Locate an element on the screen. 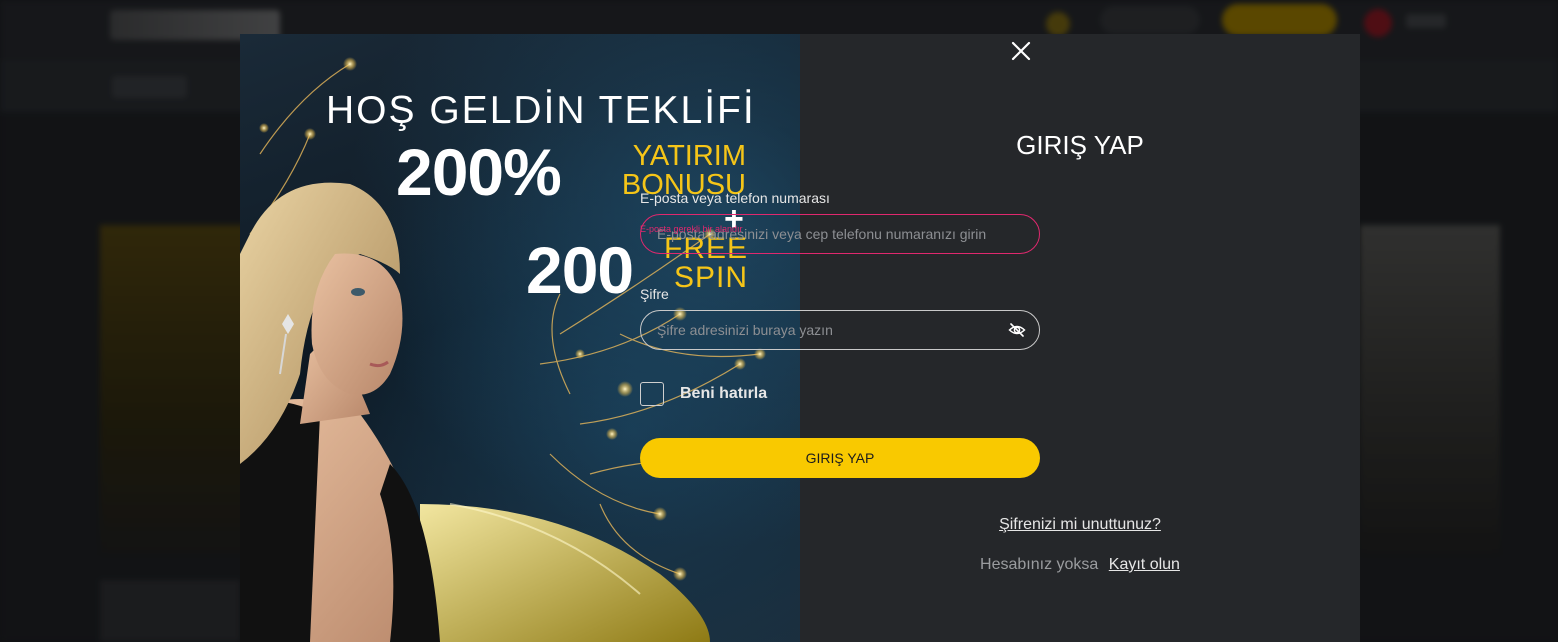 The image size is (1558, 642). register-row: Hesabınız yoksa Kayıt olun is located at coordinates (1080, 565).